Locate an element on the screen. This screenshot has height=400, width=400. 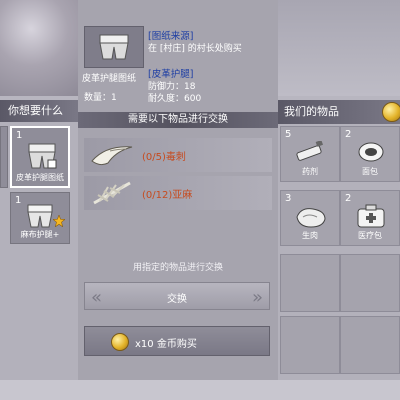
shop-item-raw-meat: 3 生肉 is located at coordinates (310, 218).